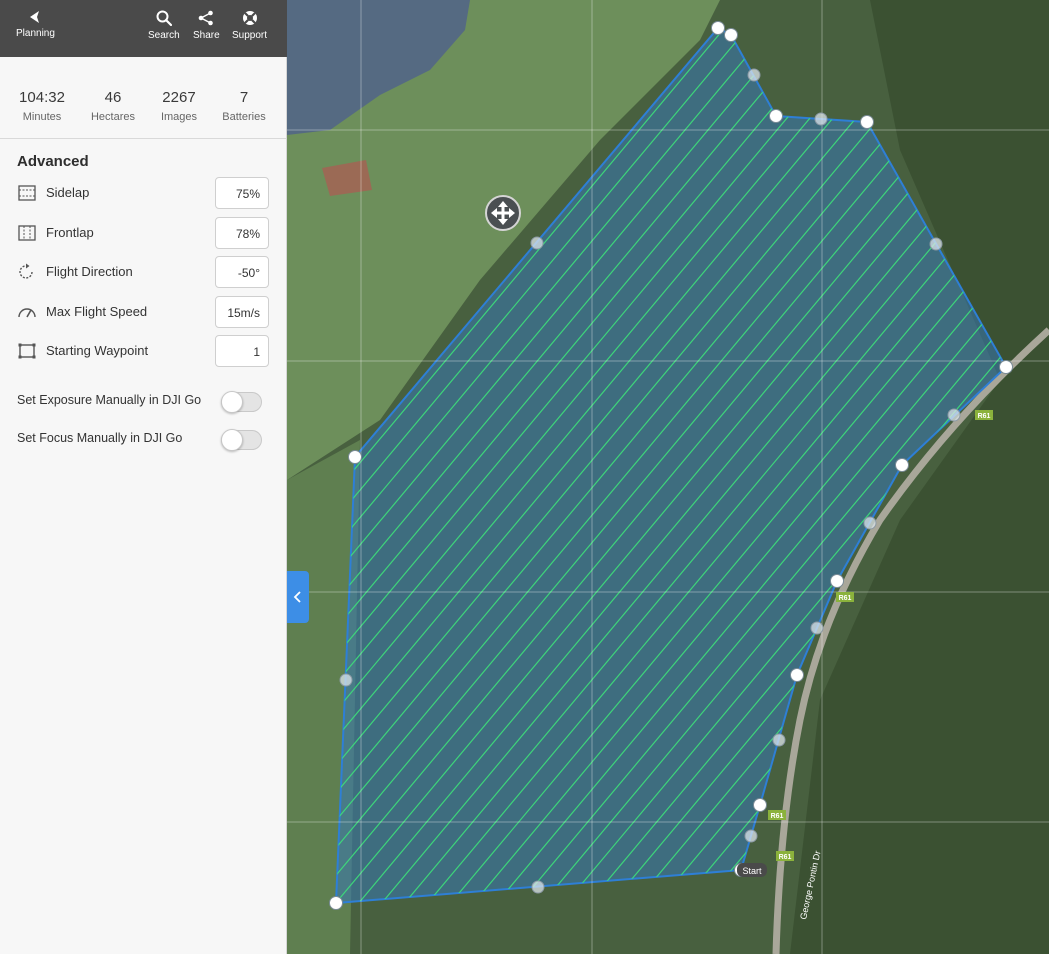 Image resolution: width=1049 pixels, height=954 pixels. I want to click on stat-value: 2267, so click(179, 97).